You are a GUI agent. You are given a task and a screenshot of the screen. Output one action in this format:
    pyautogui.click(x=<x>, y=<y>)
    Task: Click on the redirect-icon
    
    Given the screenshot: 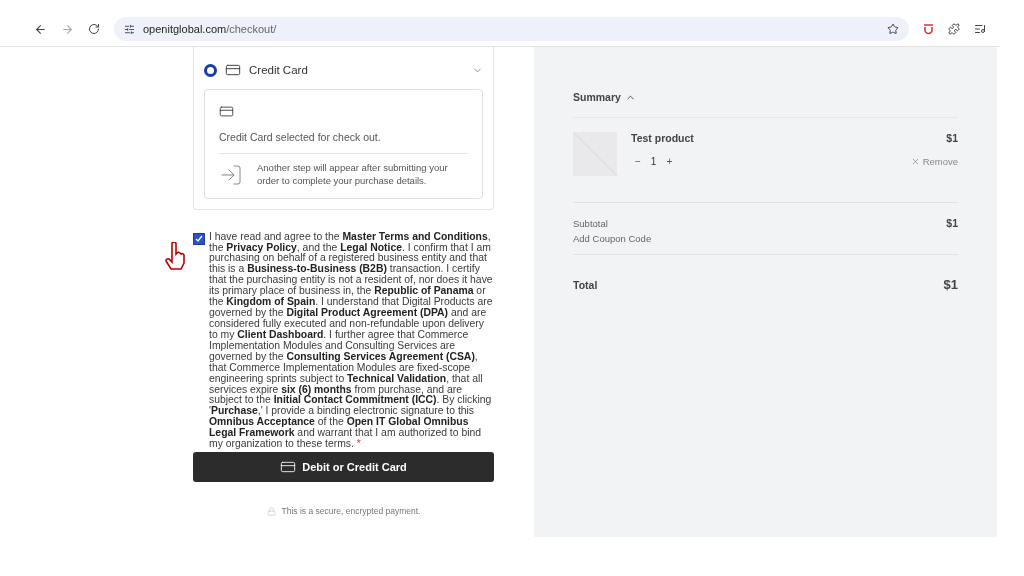 What is the action you would take?
    pyautogui.click(x=231, y=174)
    